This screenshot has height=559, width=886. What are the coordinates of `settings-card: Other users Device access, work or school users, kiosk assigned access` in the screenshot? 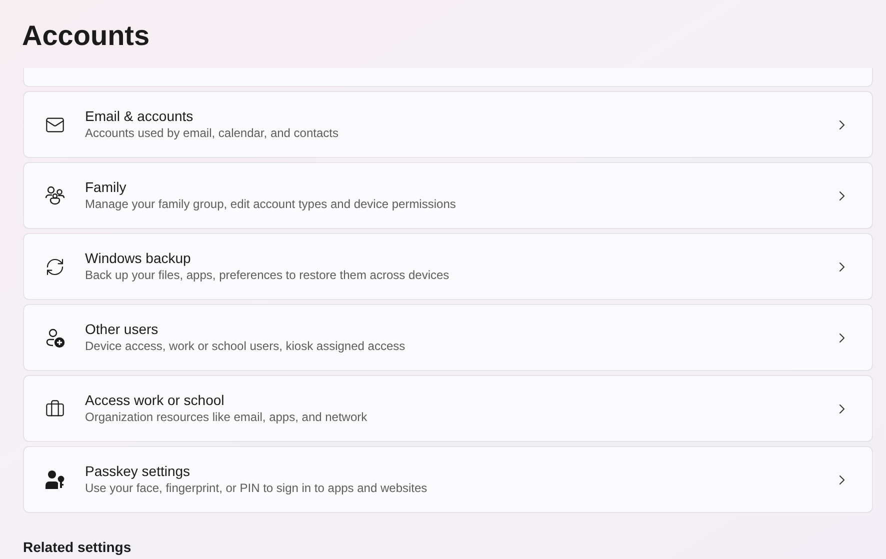 It's located at (448, 337).